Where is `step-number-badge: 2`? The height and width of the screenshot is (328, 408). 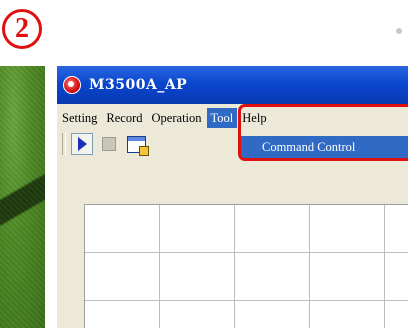
step-number-badge: 2 is located at coordinates (22, 29).